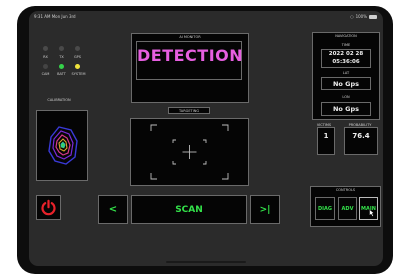  I want to click on power-icon, so click(48, 207).